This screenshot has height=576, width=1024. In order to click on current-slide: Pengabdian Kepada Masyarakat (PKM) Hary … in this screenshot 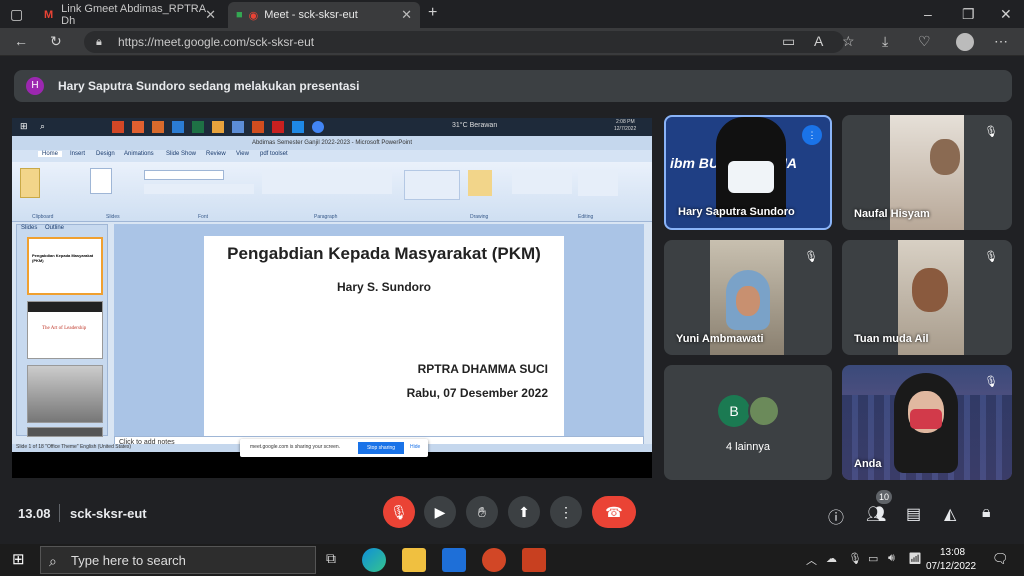, I will do `click(384, 336)`.